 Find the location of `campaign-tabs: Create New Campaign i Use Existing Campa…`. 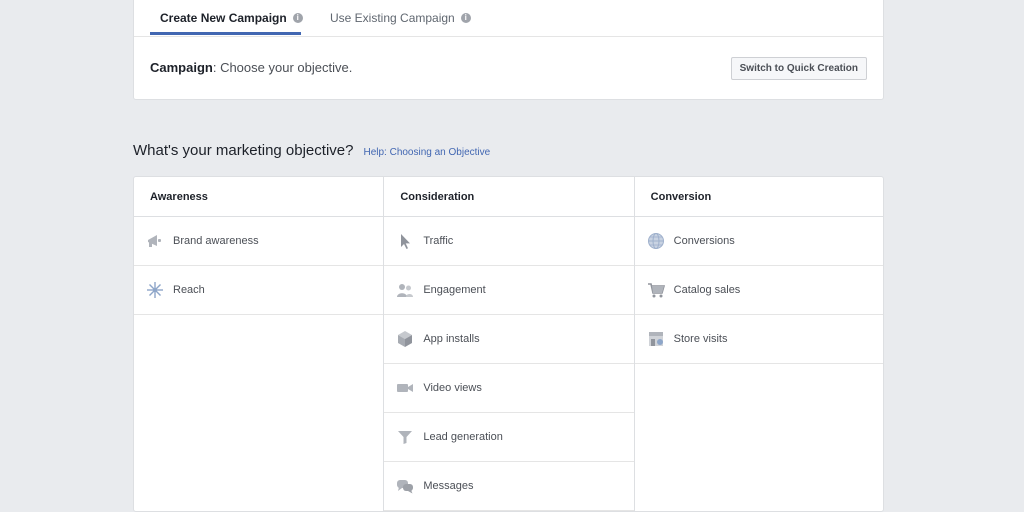

campaign-tabs: Create New Campaign i Use Existing Campa… is located at coordinates (508, 18).